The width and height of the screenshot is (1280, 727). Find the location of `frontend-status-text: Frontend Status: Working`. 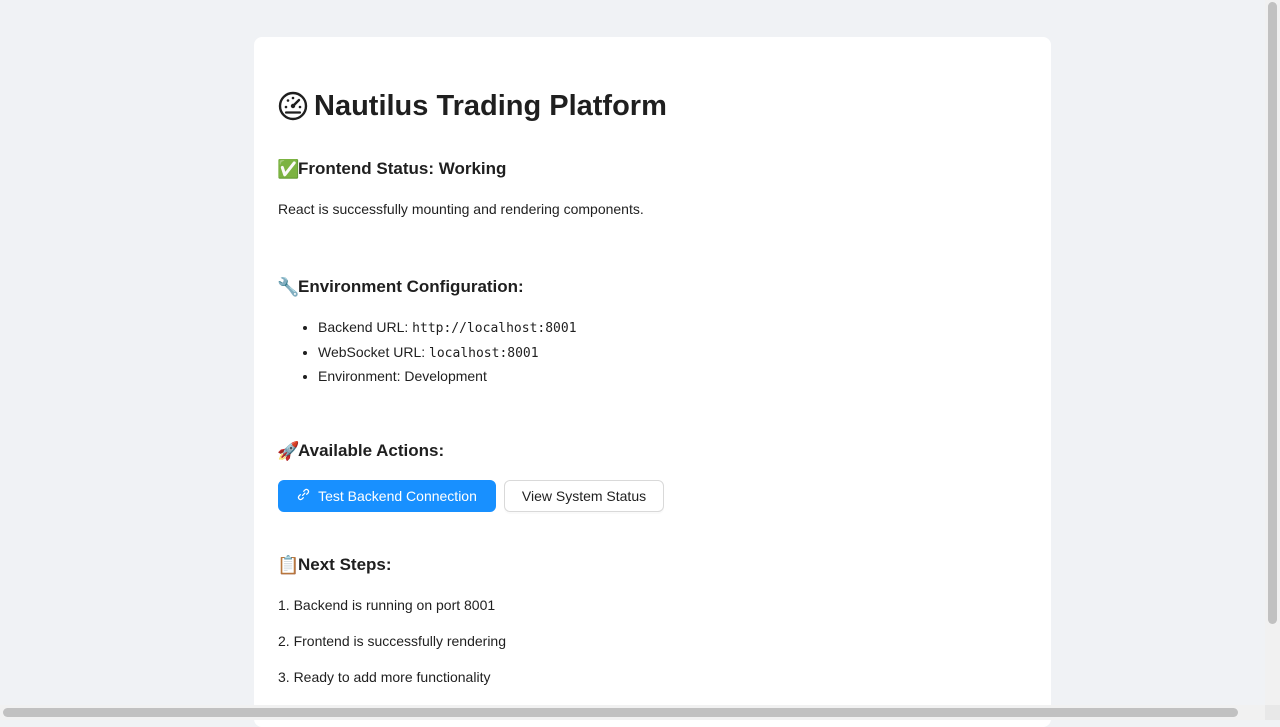

frontend-status-text: Frontend Status: Working is located at coordinates (402, 168).